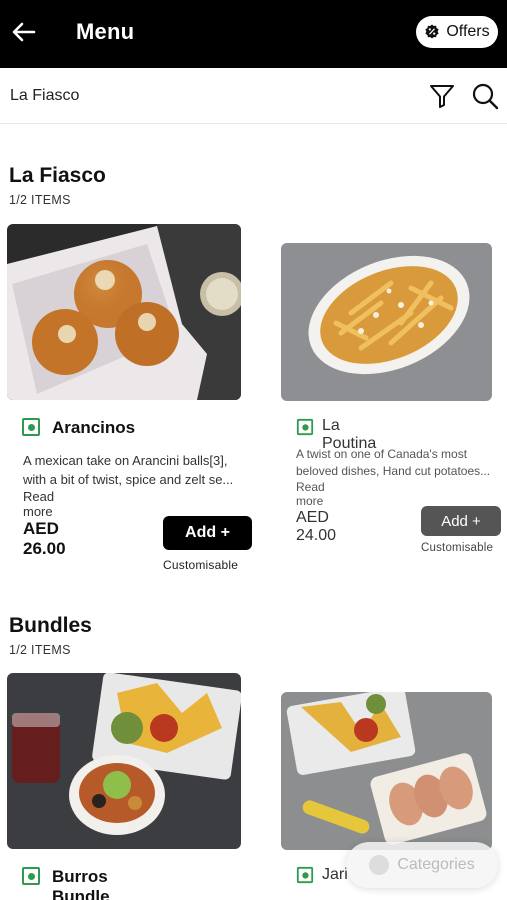  I want to click on filter-icon, so click(442, 96).